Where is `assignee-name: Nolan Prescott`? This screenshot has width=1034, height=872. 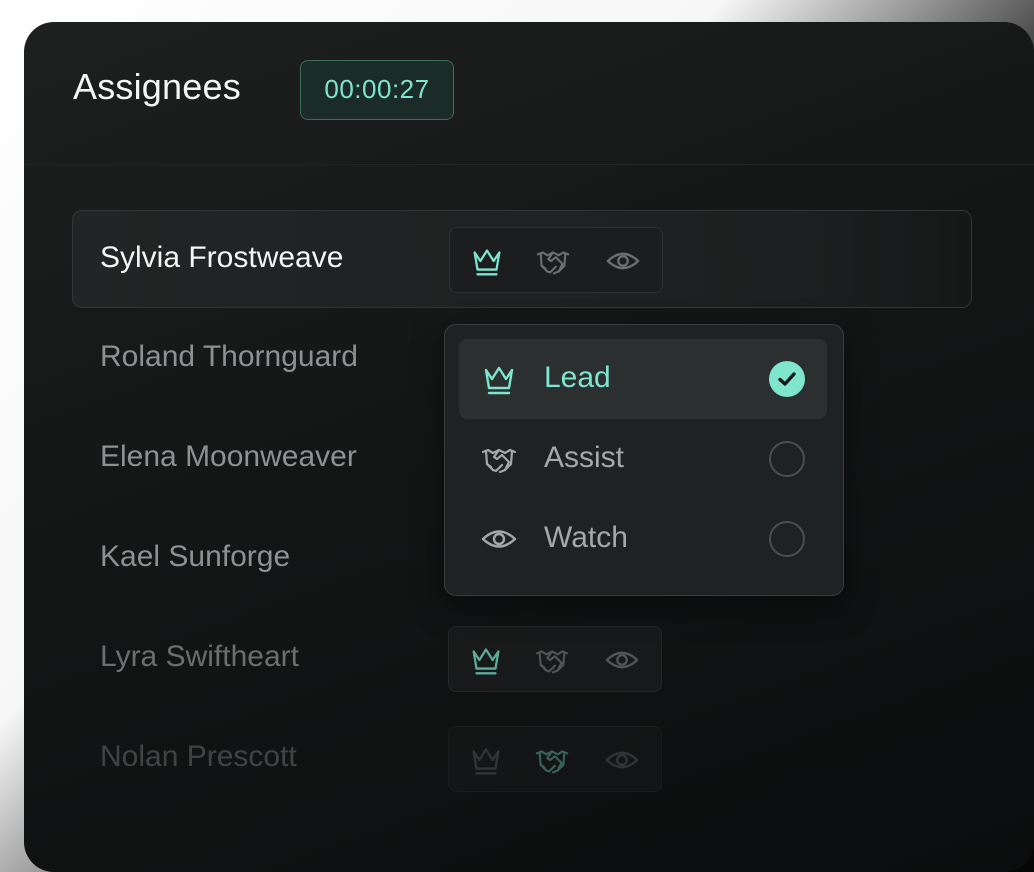
assignee-name: Nolan Prescott is located at coordinates (198, 756).